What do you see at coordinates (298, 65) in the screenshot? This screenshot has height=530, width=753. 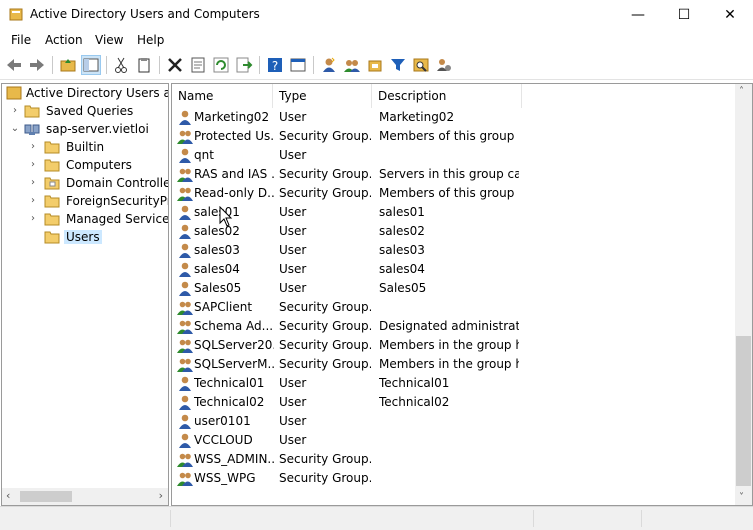 I see `view-pane-icon` at bounding box center [298, 65].